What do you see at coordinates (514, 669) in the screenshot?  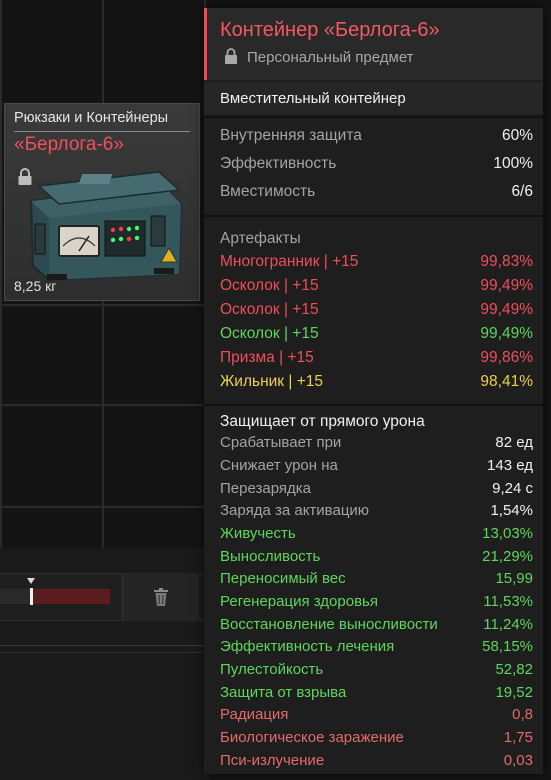 I see `effect-value: 52,82` at bounding box center [514, 669].